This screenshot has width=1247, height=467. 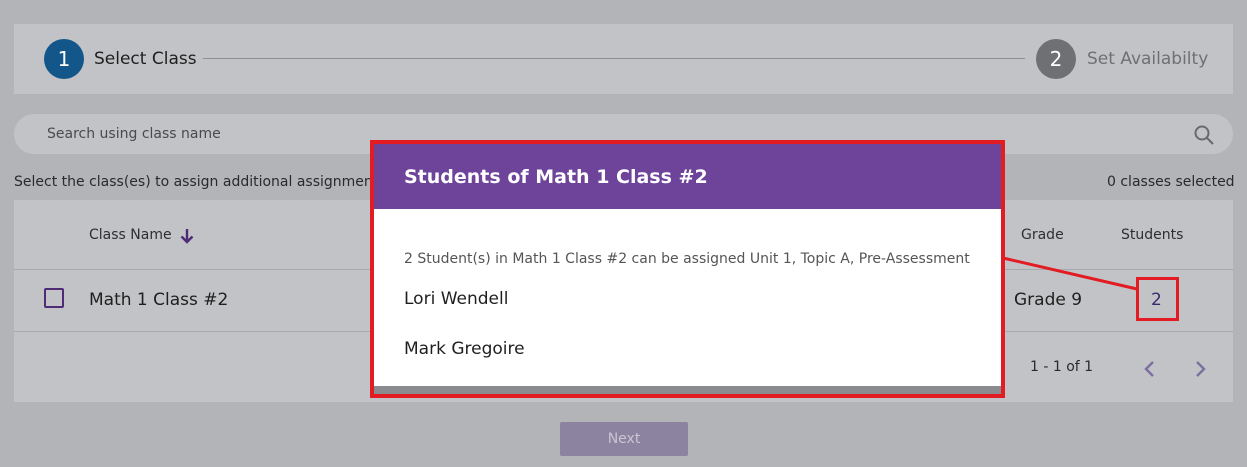 I want to click on dialog-title: Students of Math 1 Class #2, so click(x=556, y=177).